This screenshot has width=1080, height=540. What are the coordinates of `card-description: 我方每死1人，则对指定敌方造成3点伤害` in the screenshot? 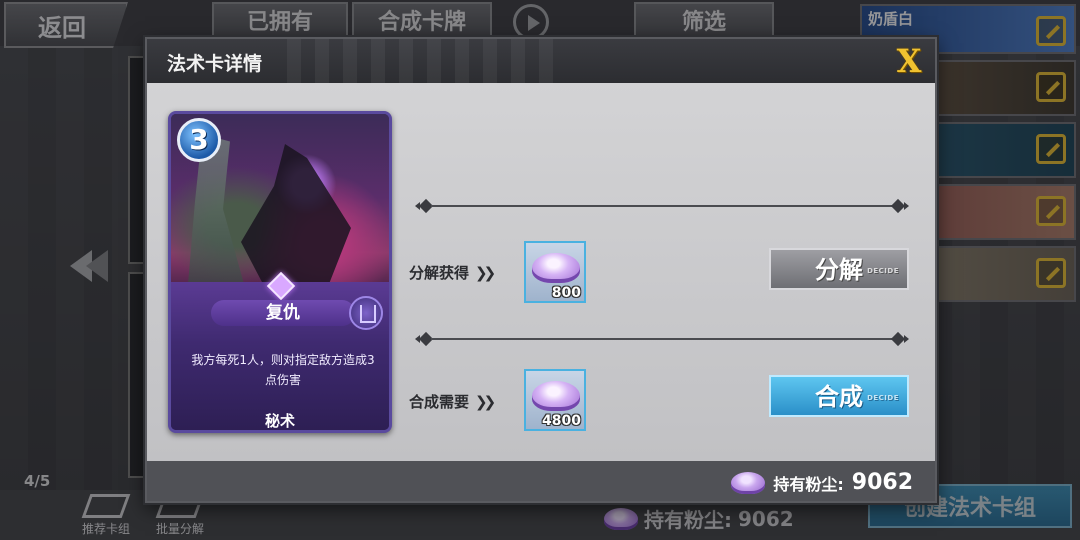 It's located at (283, 370).